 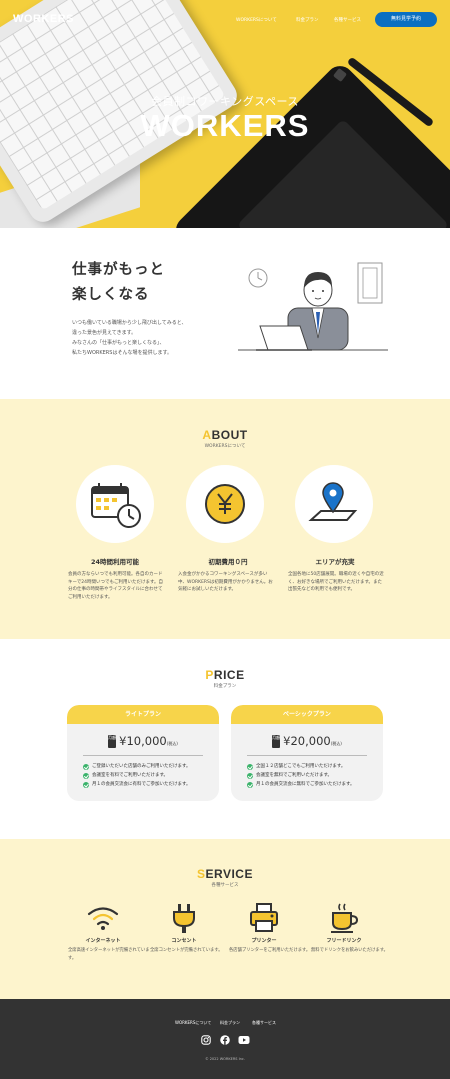 What do you see at coordinates (130, 775) in the screenshot?
I see `plan-feature-text: 会議室を有料でご利用いただけます。` at bounding box center [130, 775].